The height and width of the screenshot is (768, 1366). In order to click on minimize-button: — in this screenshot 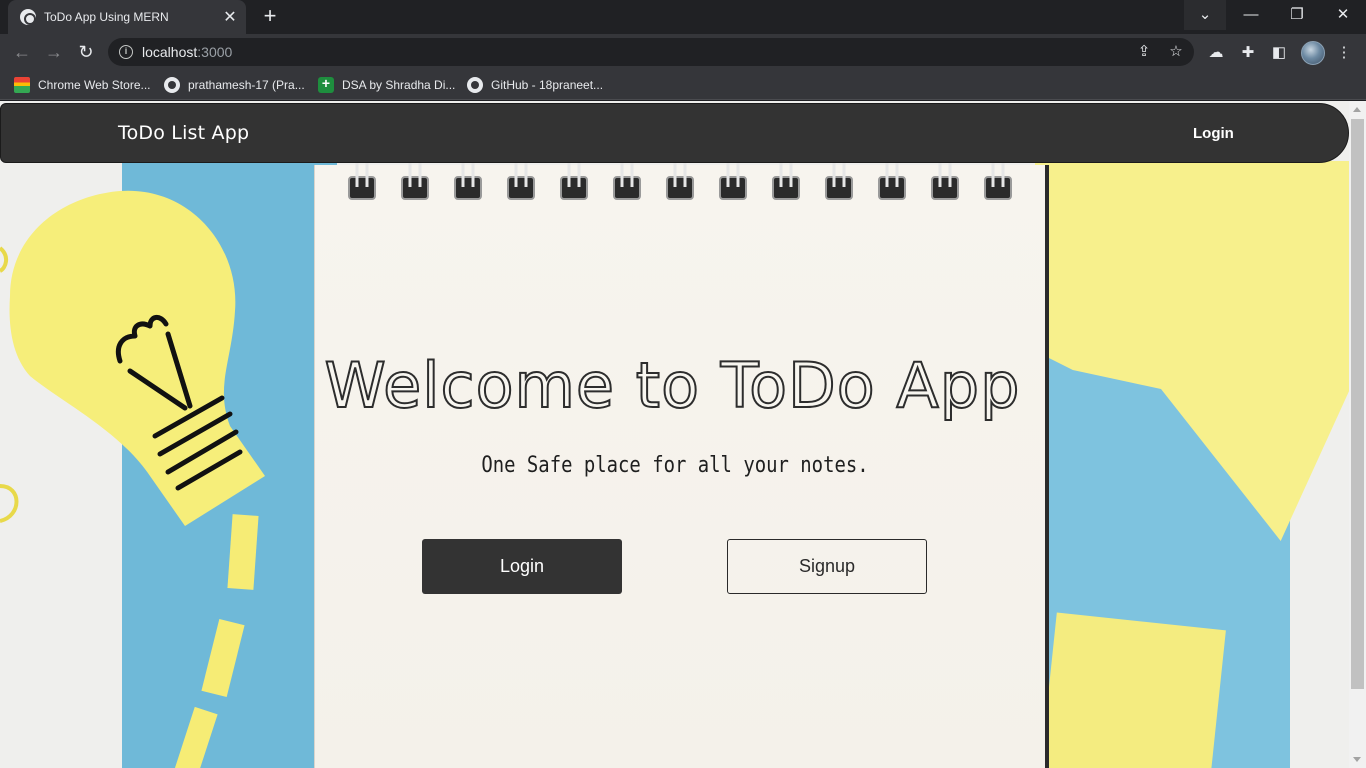, I will do `click(1251, 15)`.